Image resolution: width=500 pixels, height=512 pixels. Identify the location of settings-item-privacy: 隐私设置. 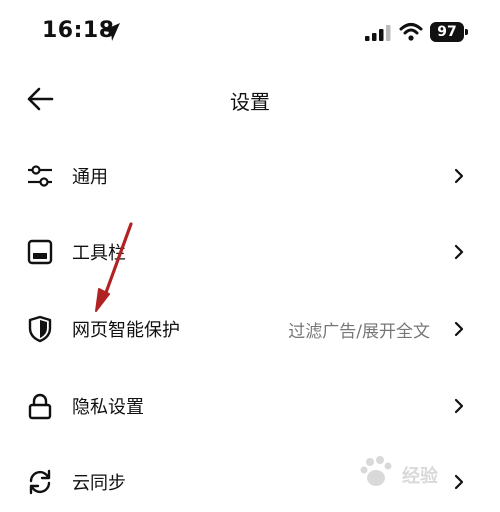
(250, 406).